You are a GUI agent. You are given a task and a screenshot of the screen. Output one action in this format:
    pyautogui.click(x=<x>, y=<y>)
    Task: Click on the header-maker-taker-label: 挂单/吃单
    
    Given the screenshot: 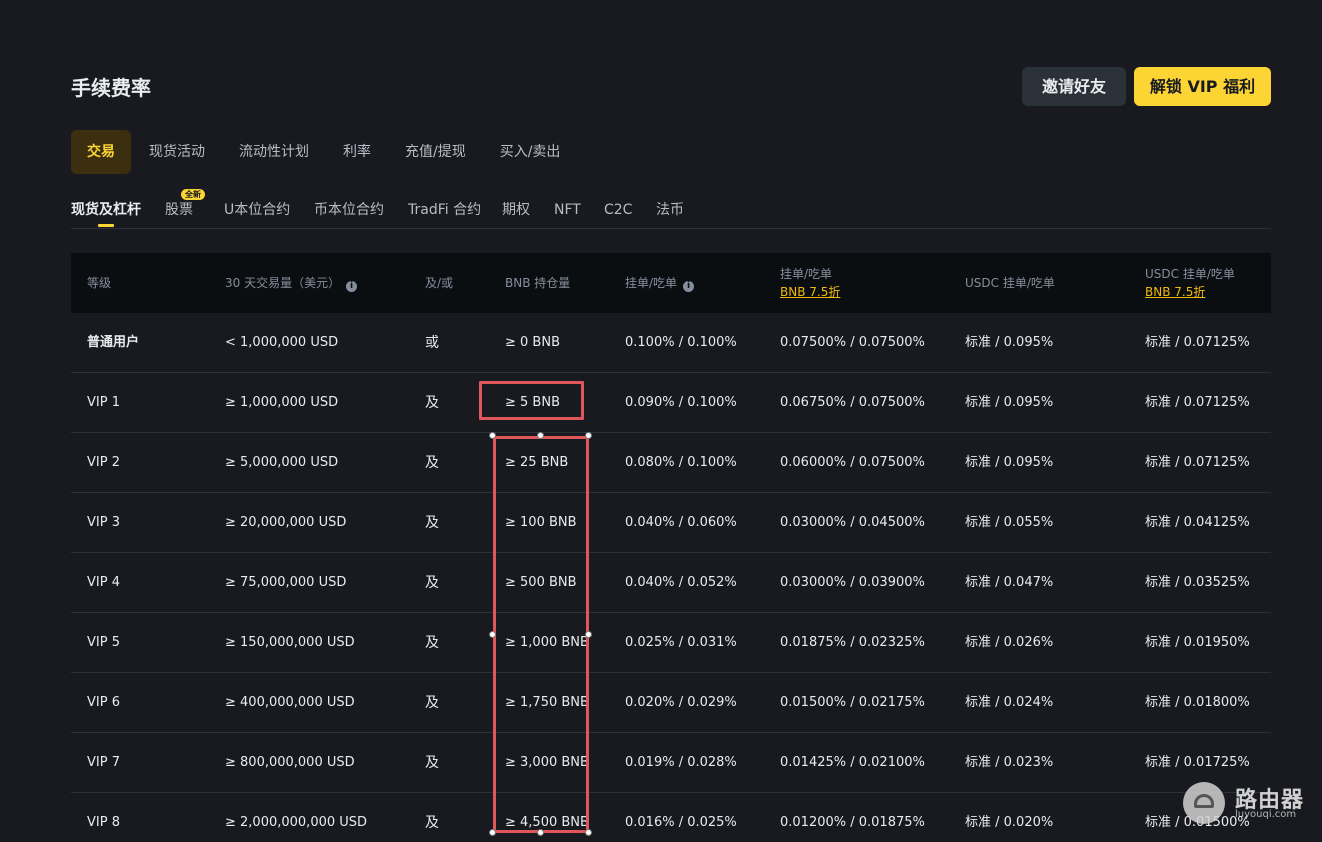 What is the action you would take?
    pyautogui.click(x=651, y=283)
    